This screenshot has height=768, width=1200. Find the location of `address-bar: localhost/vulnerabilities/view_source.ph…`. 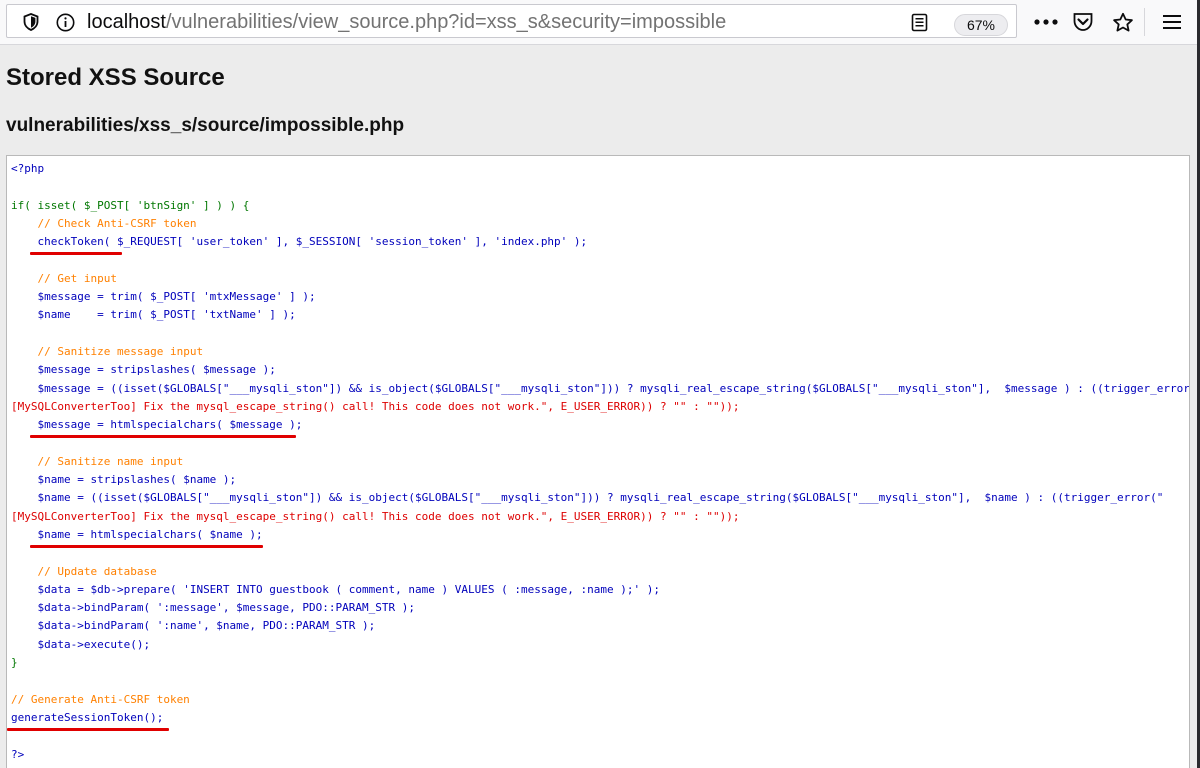

address-bar: localhost/vulnerabilities/view_source.ph… is located at coordinates (511, 21).